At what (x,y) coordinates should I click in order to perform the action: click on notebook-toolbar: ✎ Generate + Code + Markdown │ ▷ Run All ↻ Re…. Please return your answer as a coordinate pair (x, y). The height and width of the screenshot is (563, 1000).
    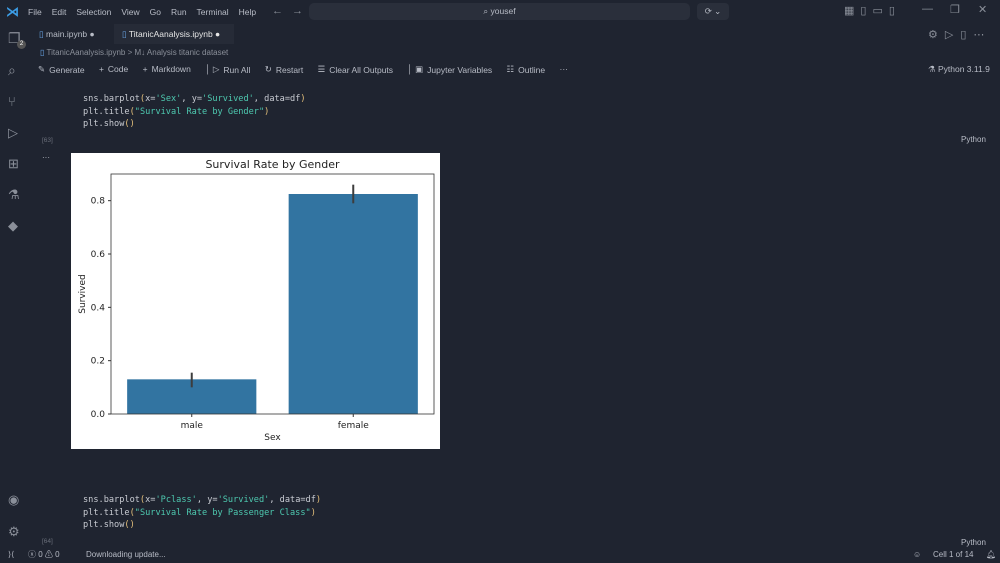
    Looking at the image, I should click on (309, 69).